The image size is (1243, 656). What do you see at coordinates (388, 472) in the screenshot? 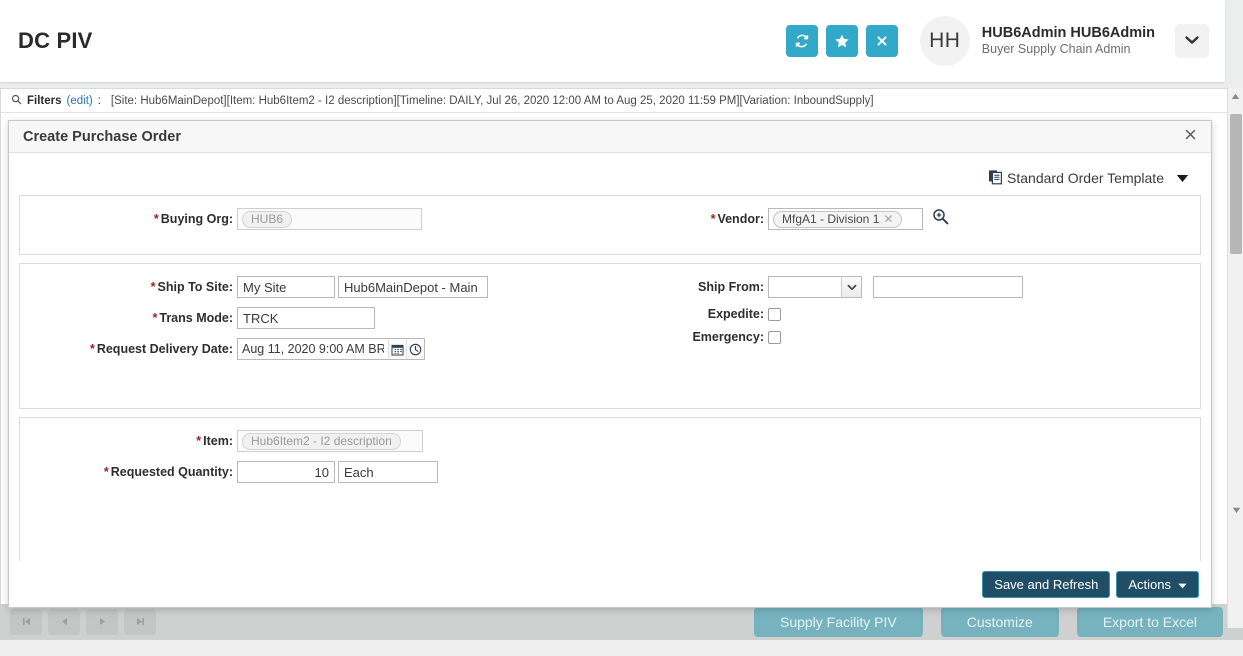
I see `requested-quantity-uom-input` at bounding box center [388, 472].